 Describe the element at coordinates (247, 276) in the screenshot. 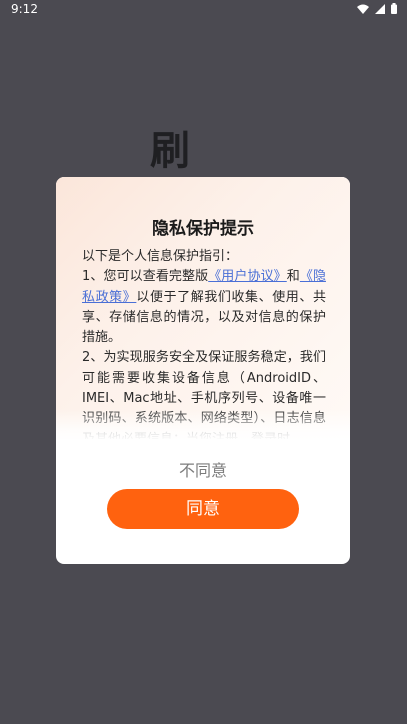

I see `user-agreement-link: 《用户协议》` at that location.